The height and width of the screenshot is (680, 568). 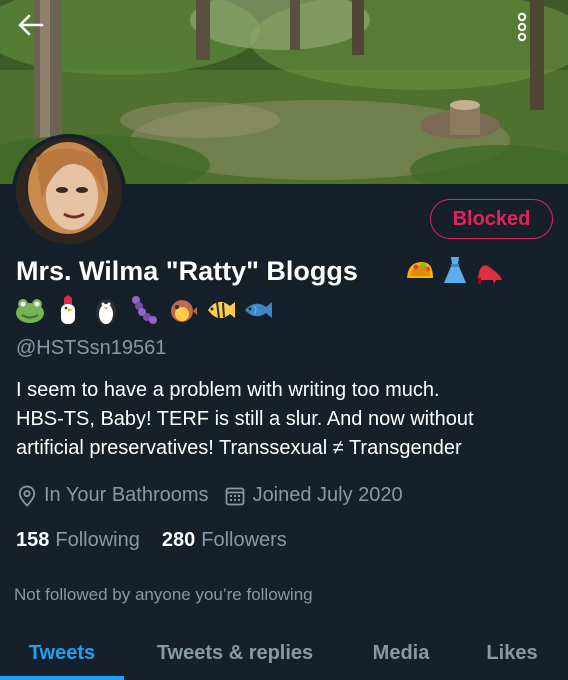 I want to click on location: In Your Bathrooms, so click(x=113, y=495).